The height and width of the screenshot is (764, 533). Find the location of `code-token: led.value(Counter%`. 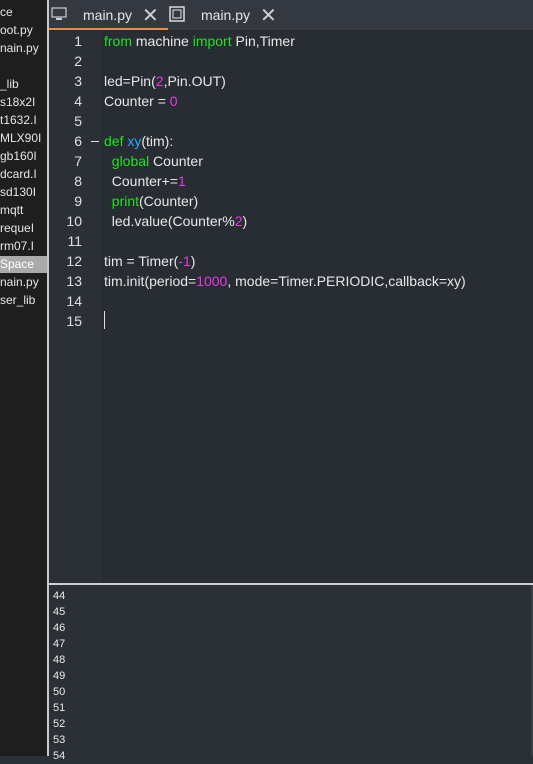

code-token: led.value(Counter% is located at coordinates (169, 221).